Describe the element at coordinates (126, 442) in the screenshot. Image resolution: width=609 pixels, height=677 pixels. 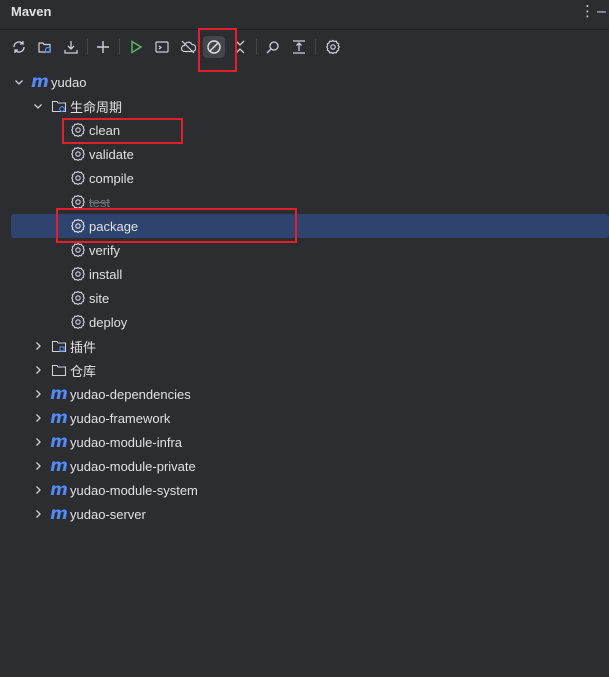
I see `module-label: yudao-module-infra` at that location.